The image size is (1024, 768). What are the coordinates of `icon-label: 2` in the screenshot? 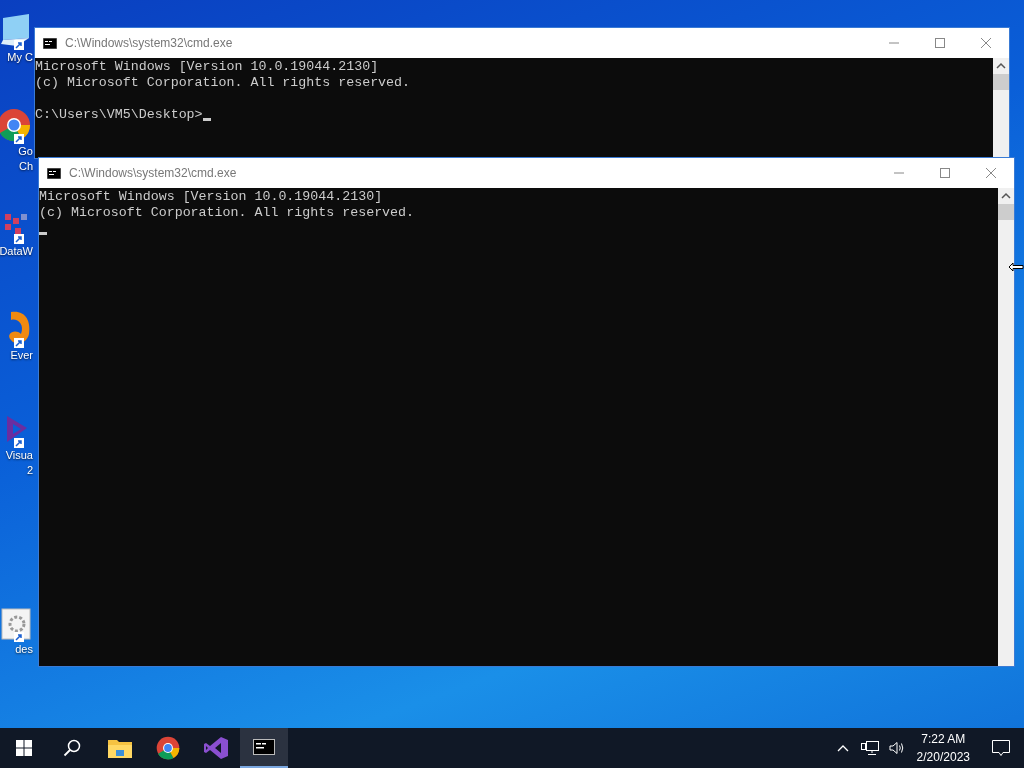 It's located at (29, 470).